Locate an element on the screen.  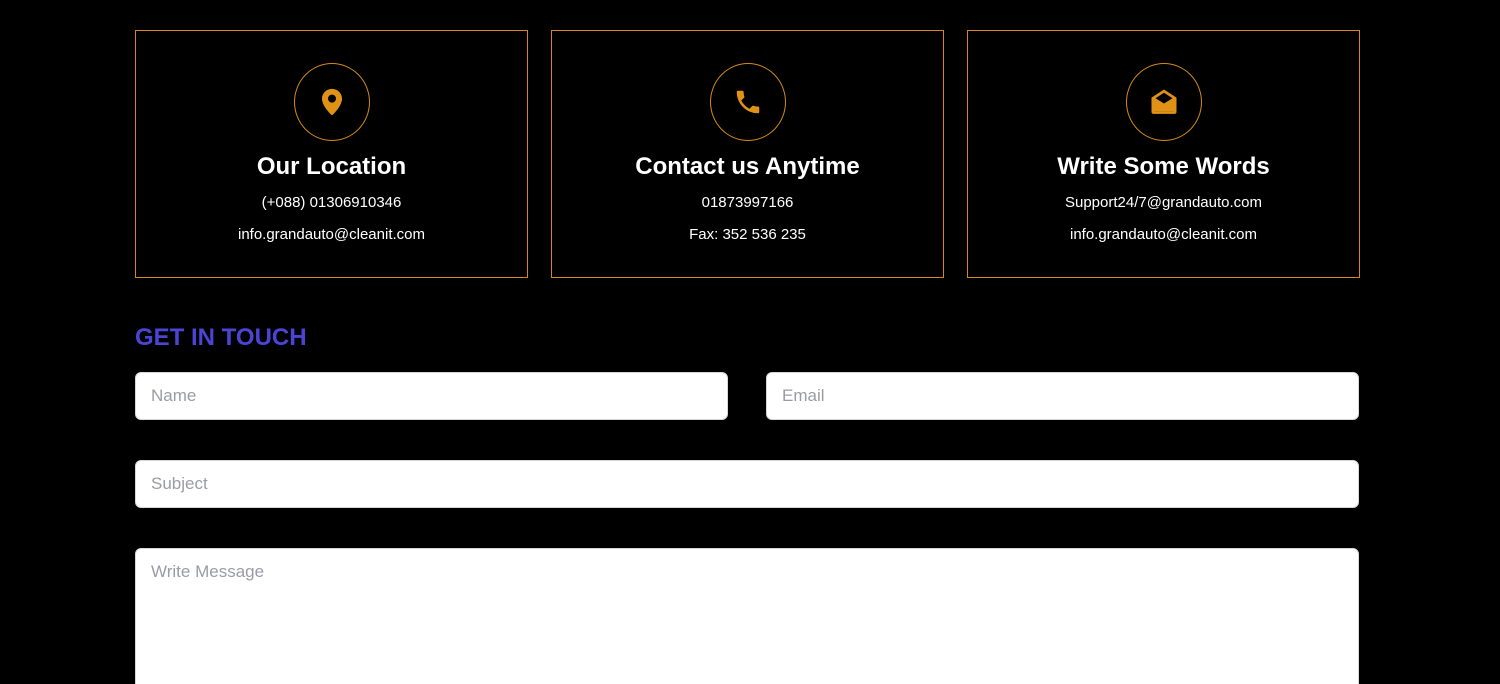
info-email: info.grandauto@cleanit.com is located at coordinates (1163, 234).